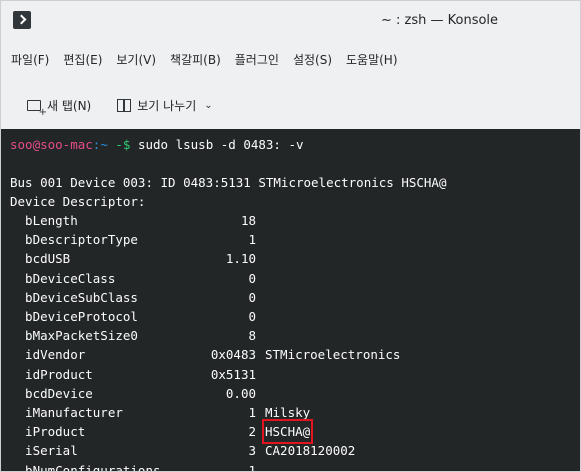  What do you see at coordinates (85, 467) in the screenshot?
I see `field-name: bNumConfigurations` at bounding box center [85, 467].